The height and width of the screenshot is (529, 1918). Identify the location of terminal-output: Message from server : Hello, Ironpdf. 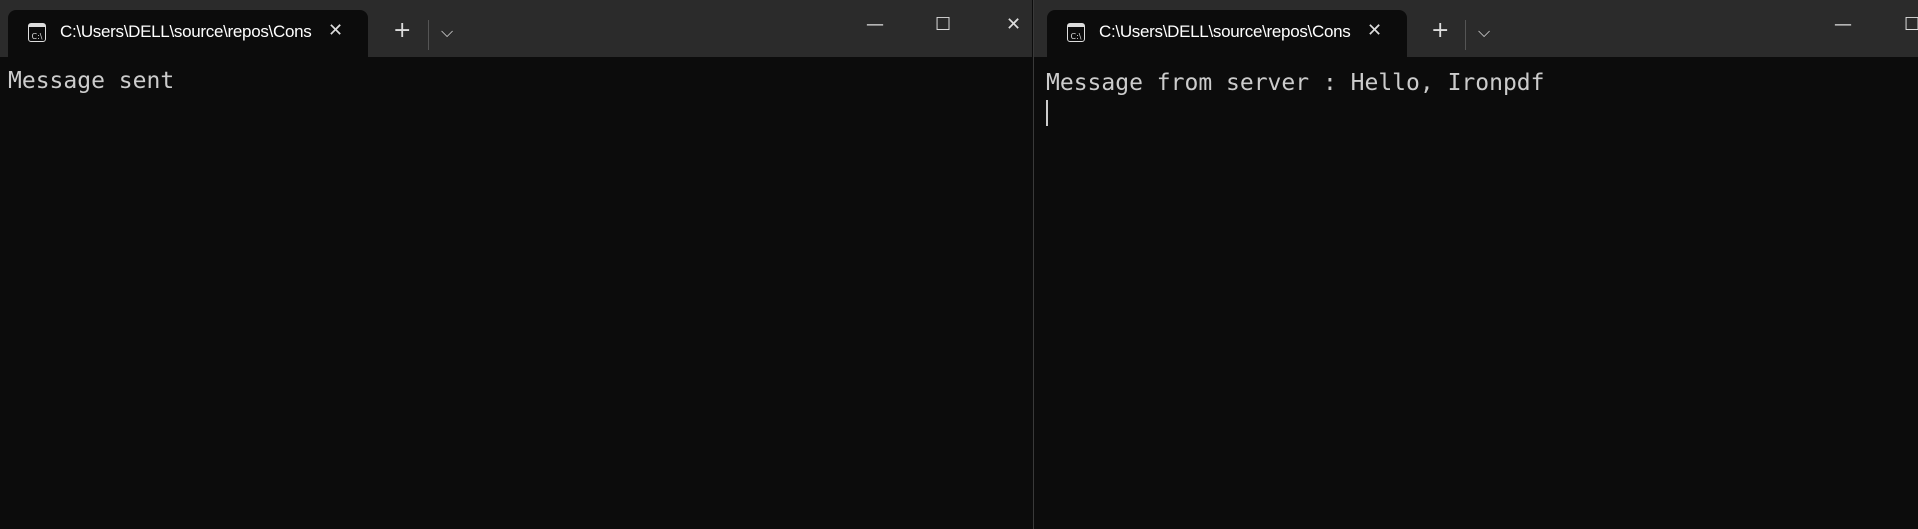
(1295, 83).